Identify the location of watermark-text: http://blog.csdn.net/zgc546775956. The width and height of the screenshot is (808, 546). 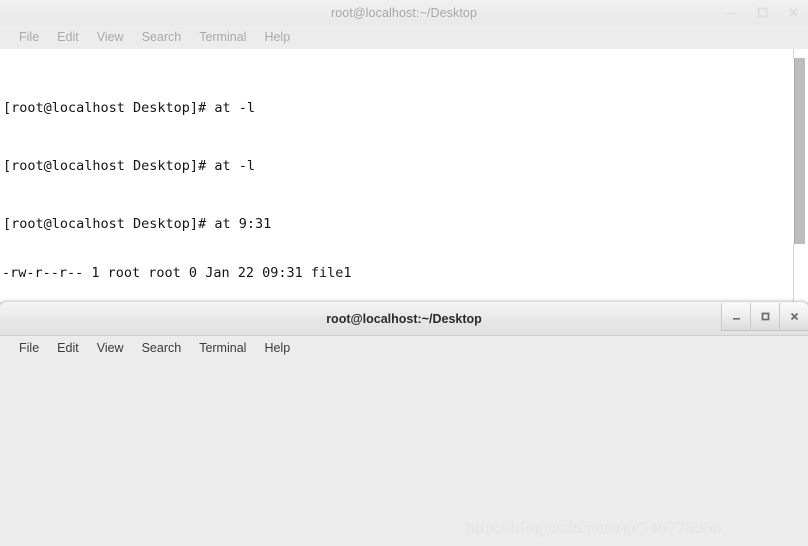
(594, 527).